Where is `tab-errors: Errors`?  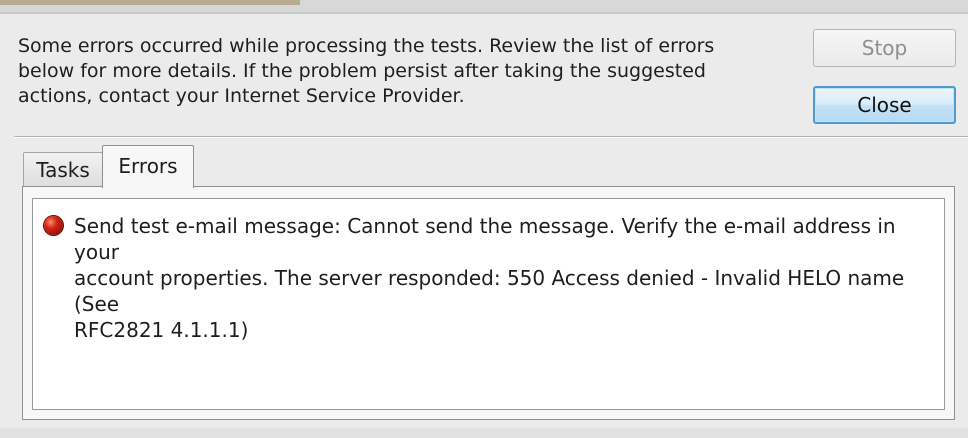 tab-errors: Errors is located at coordinates (148, 166).